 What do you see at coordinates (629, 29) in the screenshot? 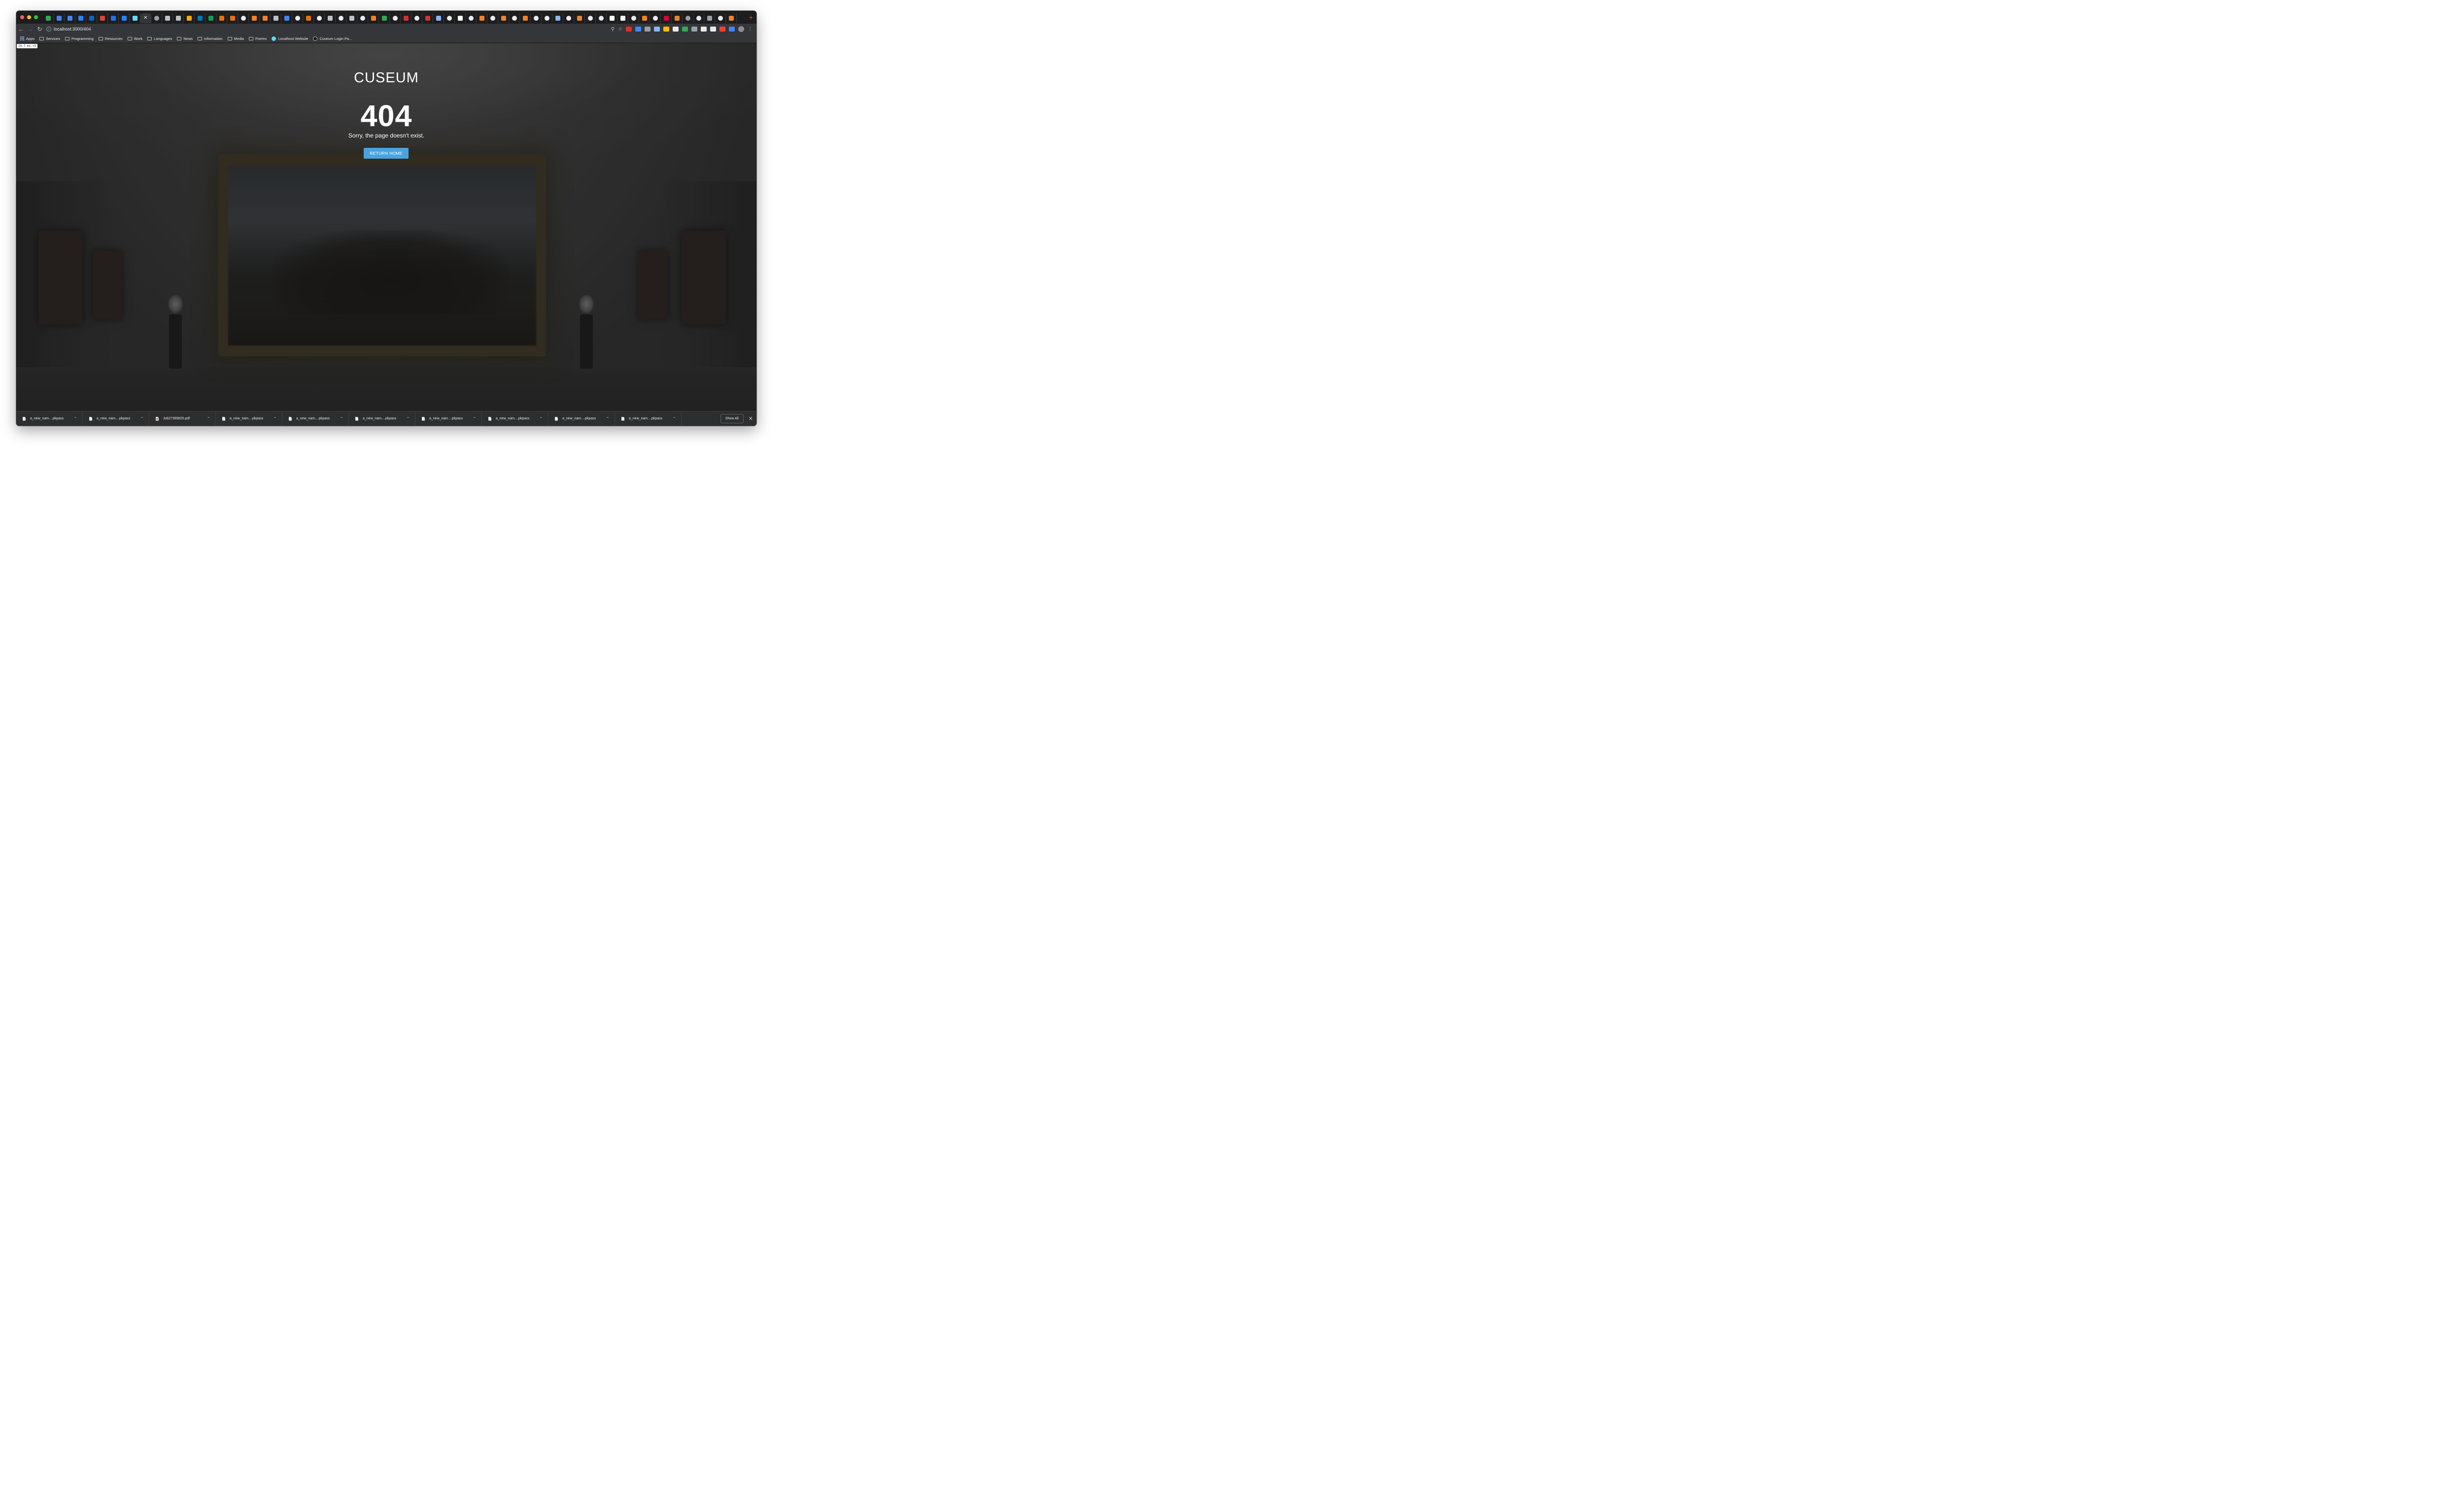
I see `adblock-icon` at bounding box center [629, 29].